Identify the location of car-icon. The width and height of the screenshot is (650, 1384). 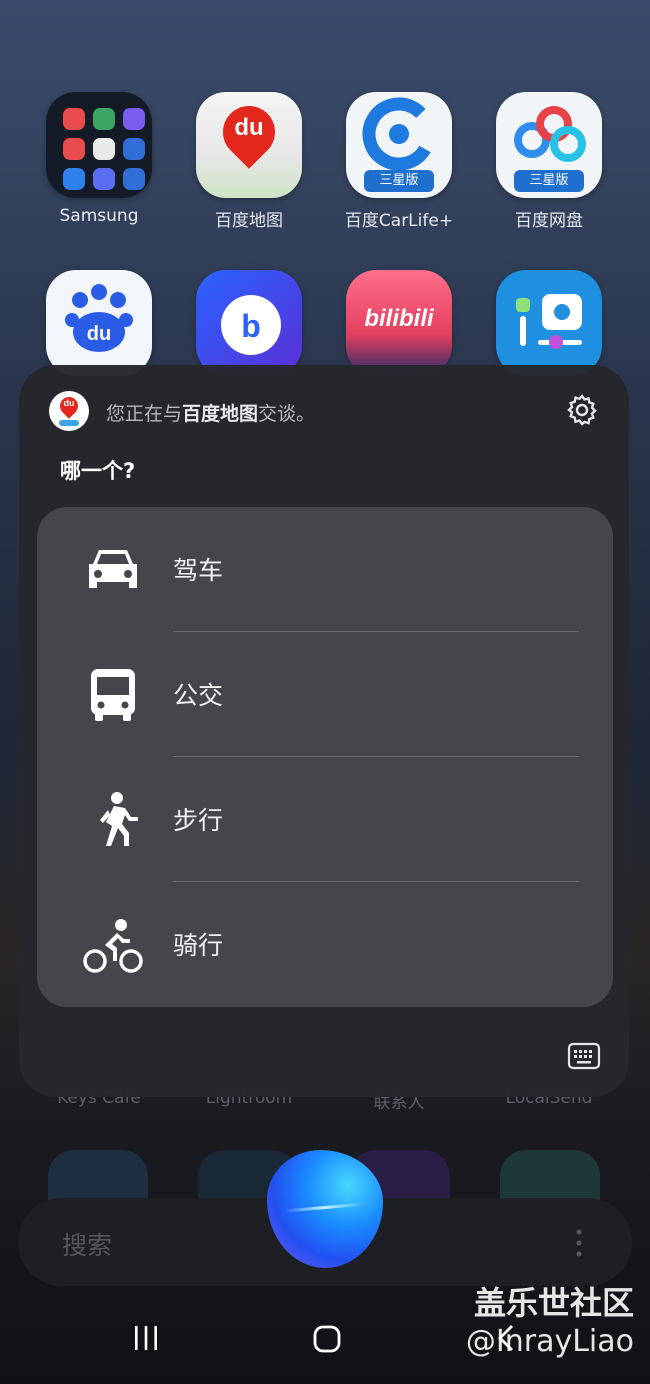
(113, 569).